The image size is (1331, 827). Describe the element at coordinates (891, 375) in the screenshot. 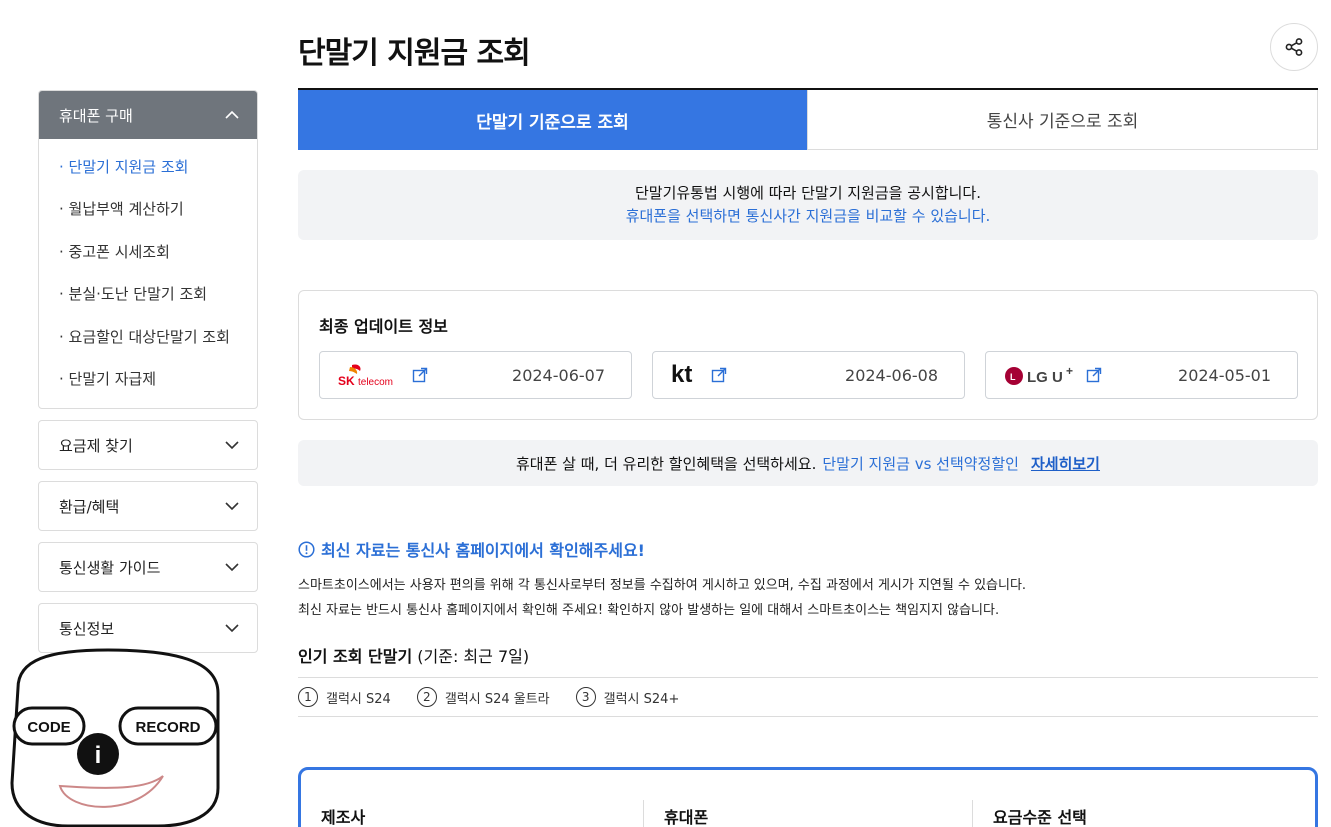

I see `kt-update-date: 2024-06-08` at that location.